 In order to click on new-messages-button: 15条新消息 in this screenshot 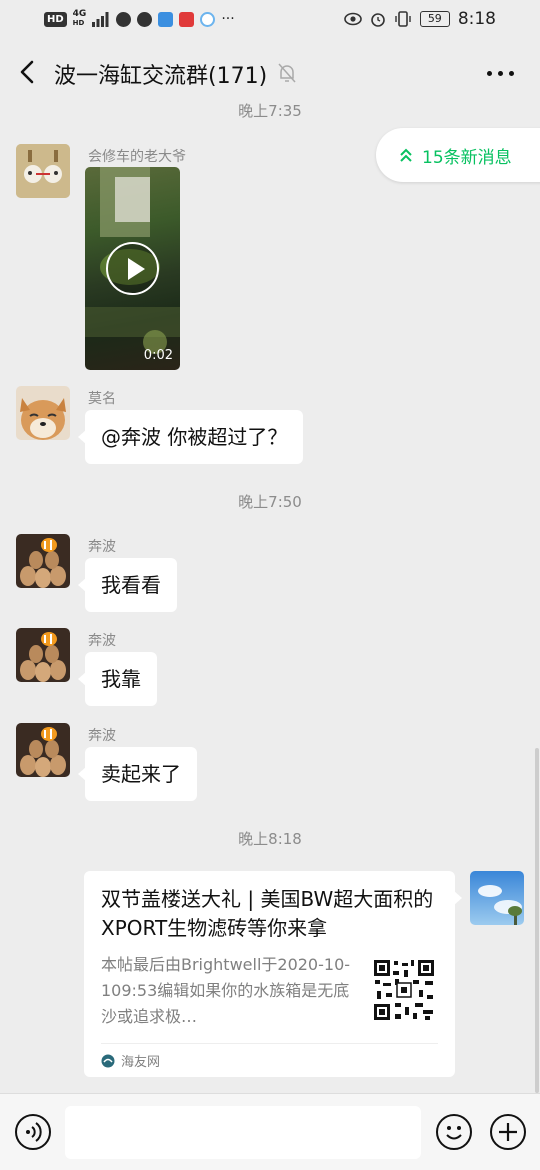, I will do `click(458, 155)`.